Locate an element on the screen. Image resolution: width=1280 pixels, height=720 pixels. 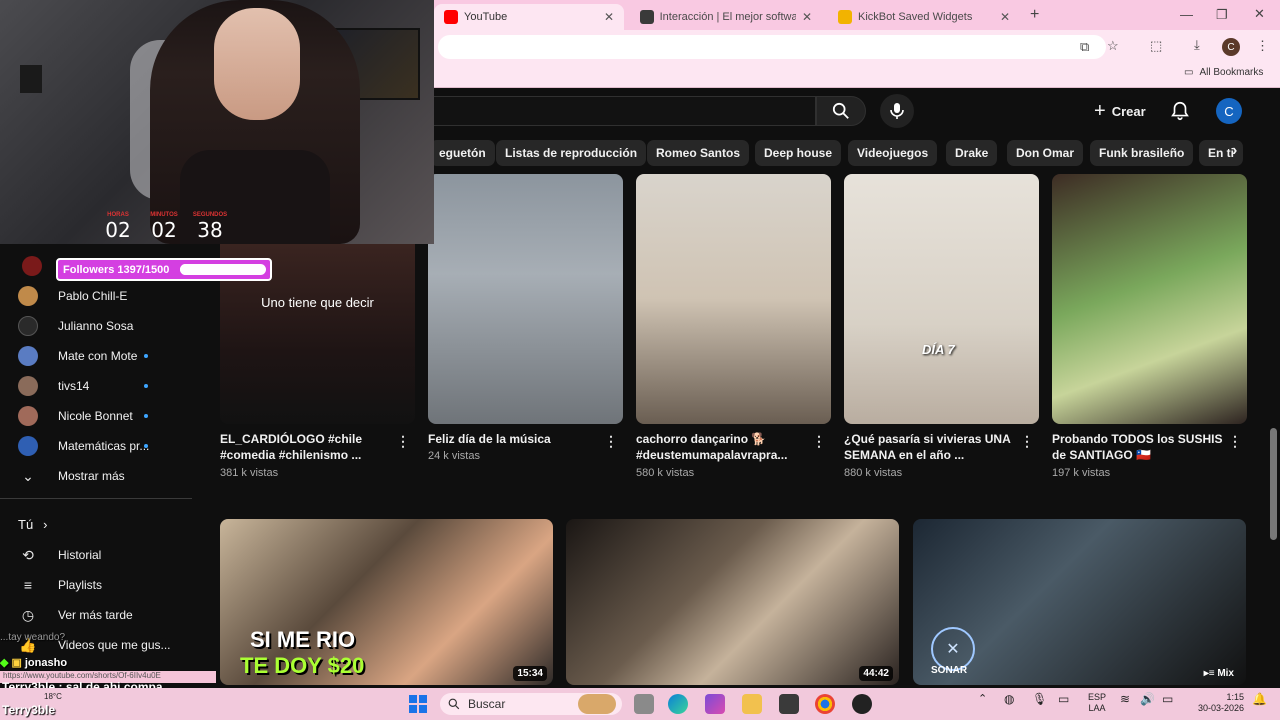
short-views: 197 k vistas is located at coordinates (1081, 473).